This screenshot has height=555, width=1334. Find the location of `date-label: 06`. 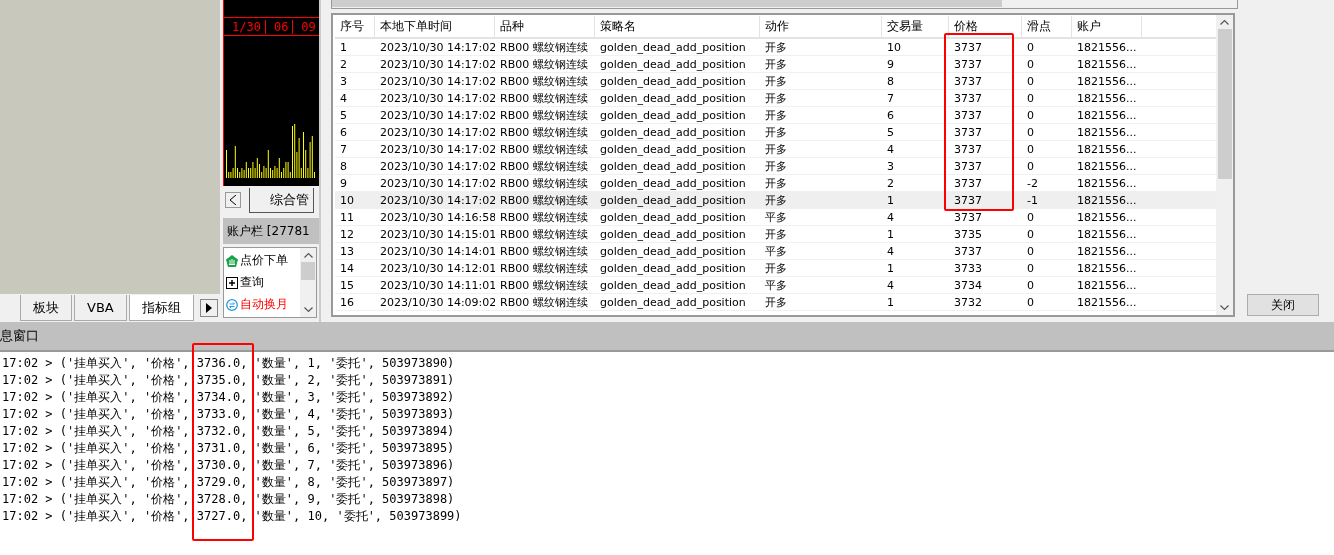

date-label: 06 is located at coordinates (279, 26).